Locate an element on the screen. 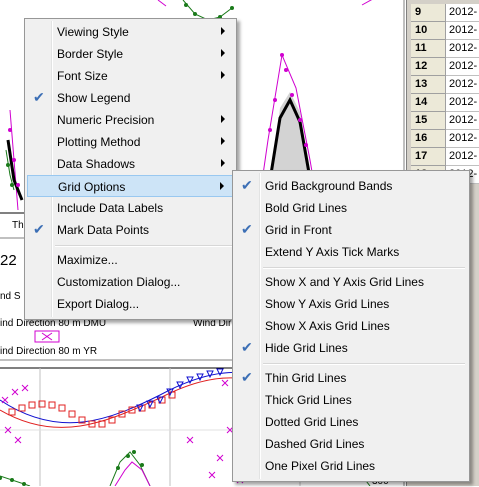 The image size is (479, 487). grid-row: 17 2012- is located at coordinates (443, 157).